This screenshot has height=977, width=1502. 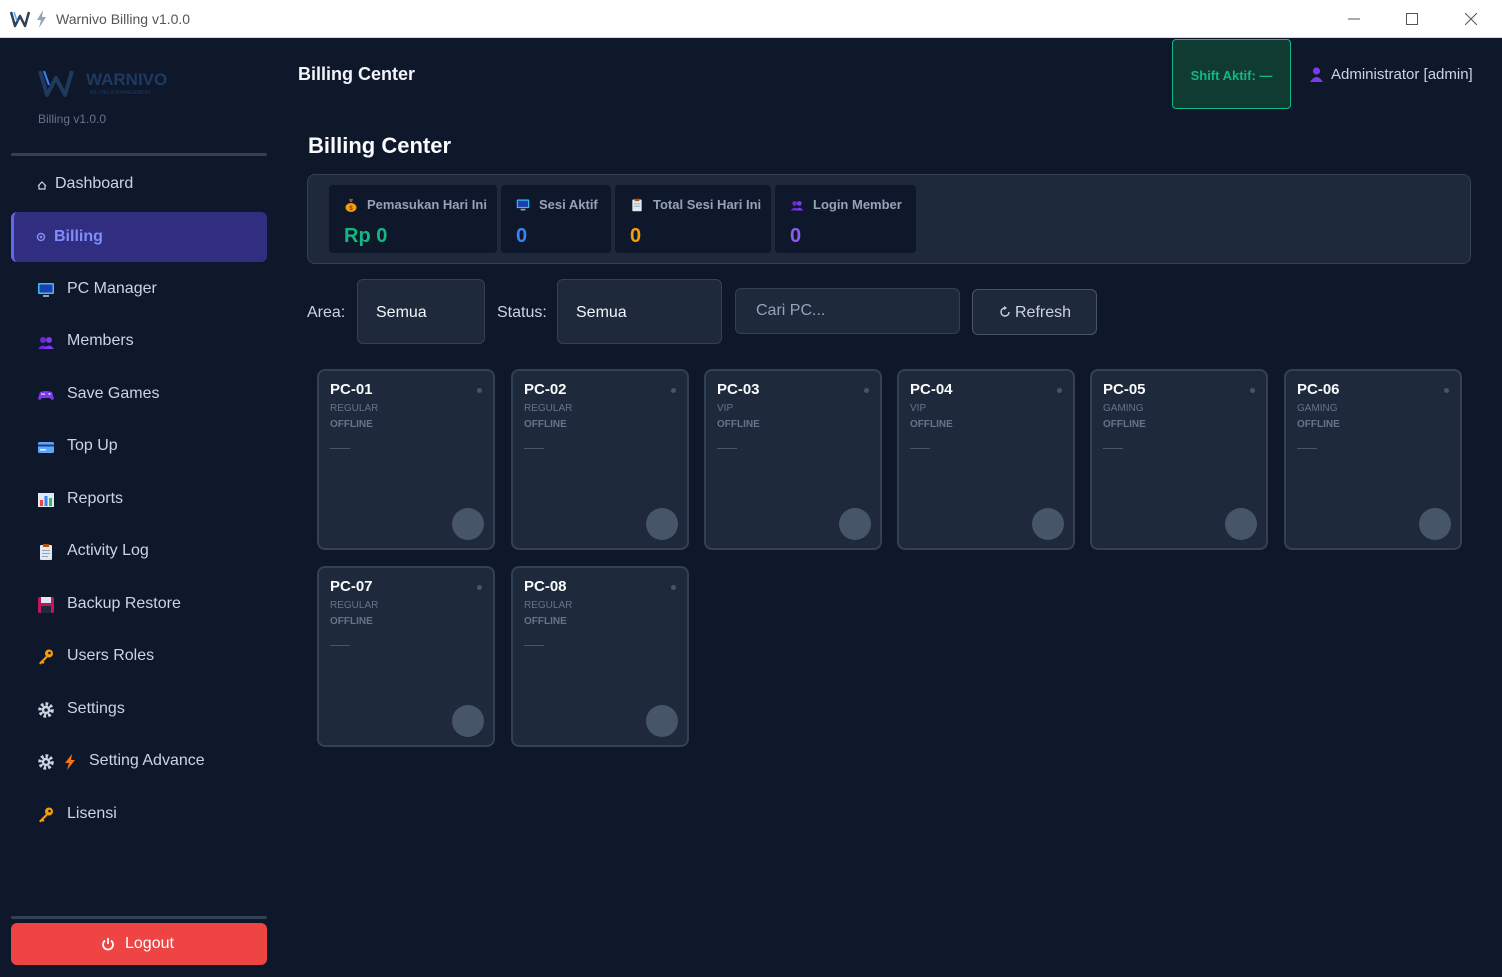 I want to click on page-title: Billing Center, so click(x=380, y=145).